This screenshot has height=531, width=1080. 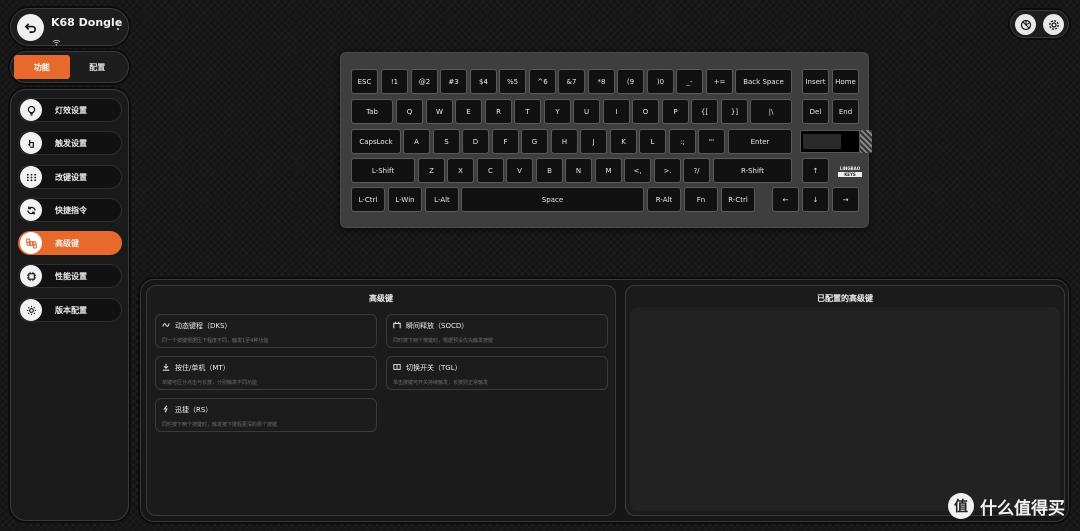 I want to click on key: R, so click(x=498, y=111).